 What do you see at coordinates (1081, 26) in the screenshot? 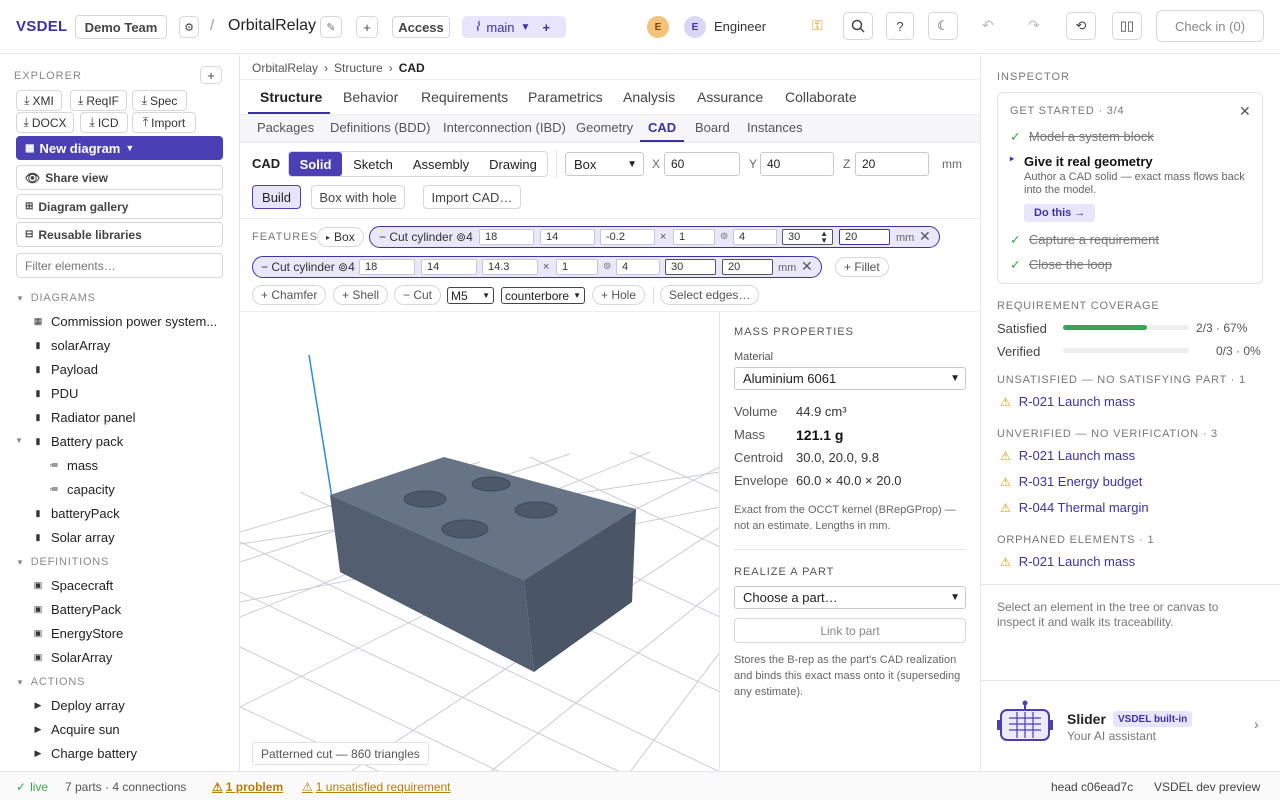
I see `history-icon: ⟲` at bounding box center [1081, 26].